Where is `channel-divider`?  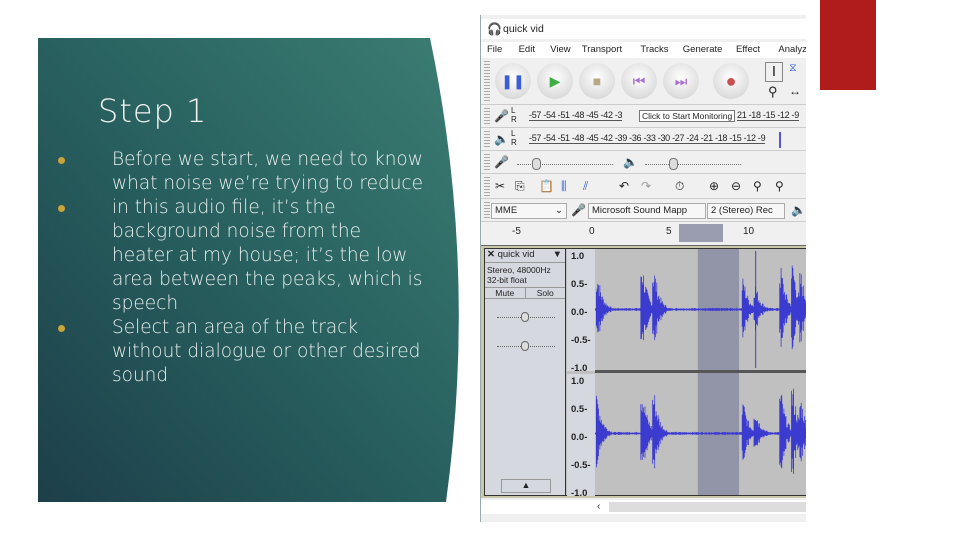 channel-divider is located at coordinates (700, 371).